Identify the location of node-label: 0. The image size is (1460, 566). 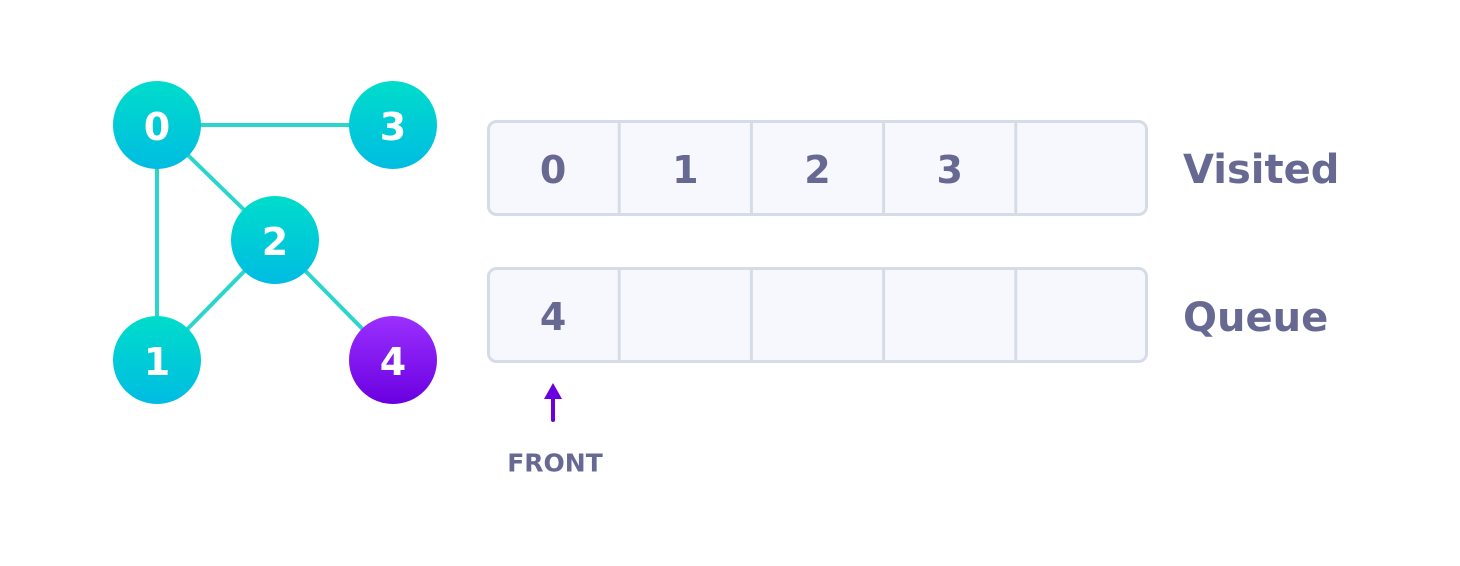
(157, 127).